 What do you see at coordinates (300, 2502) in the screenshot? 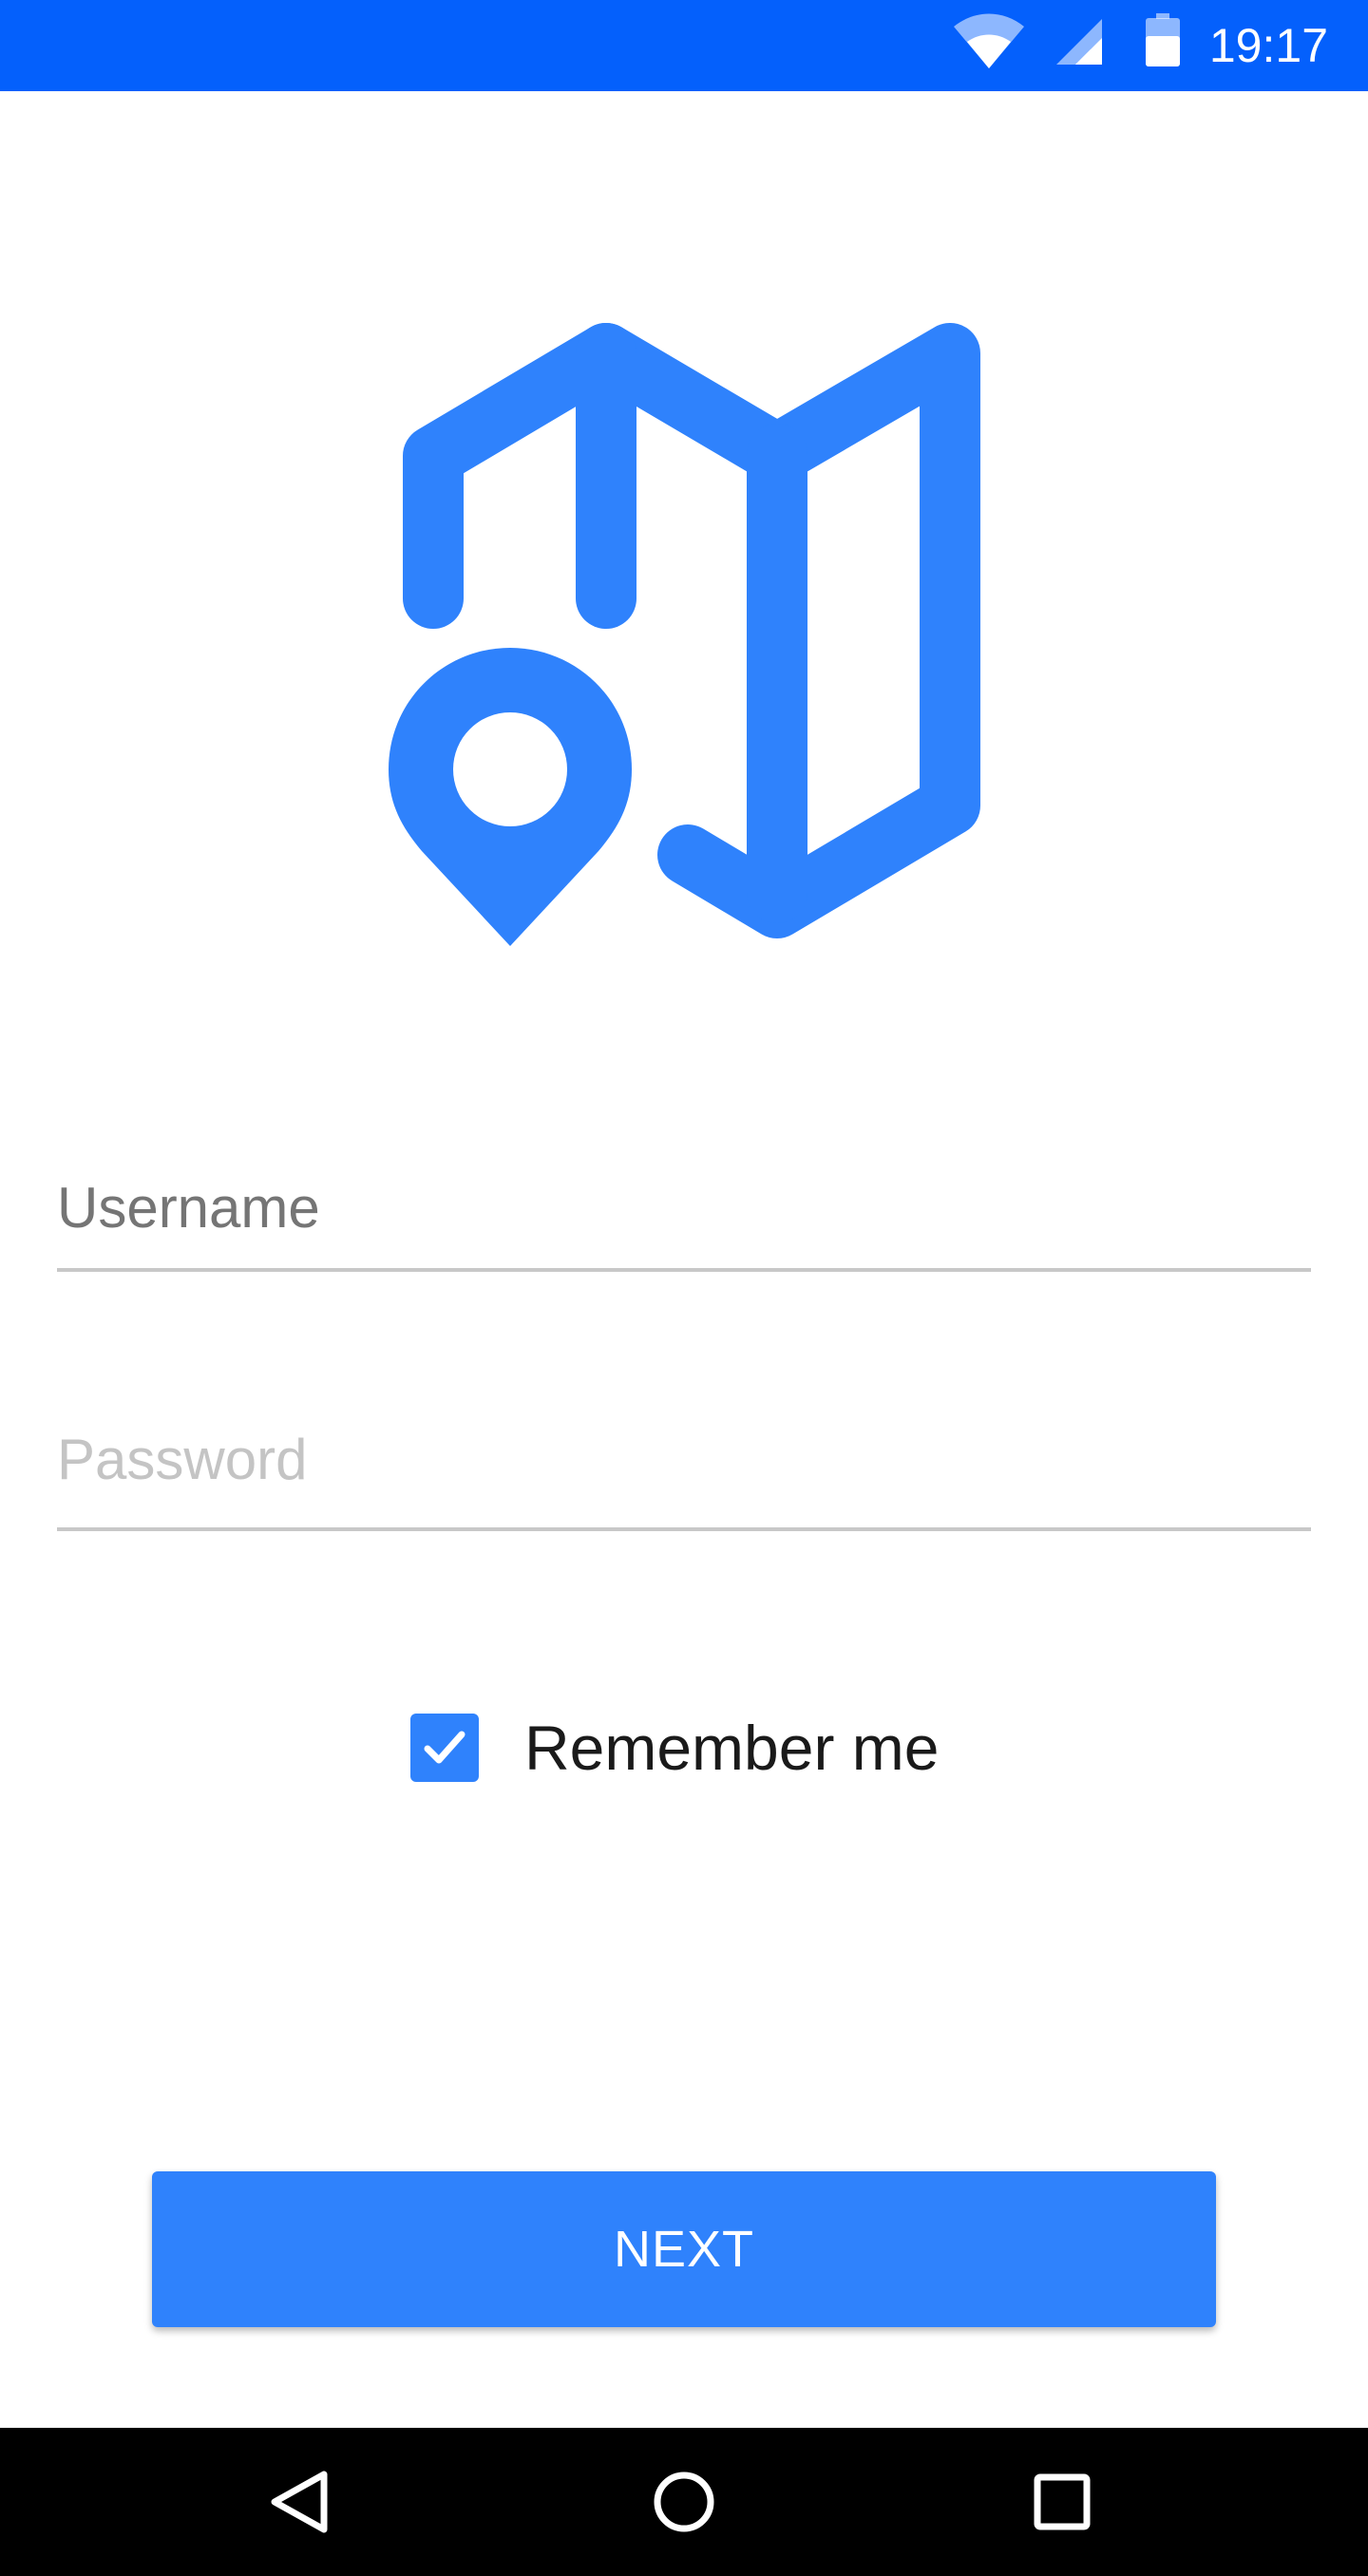
I see `back-icon` at bounding box center [300, 2502].